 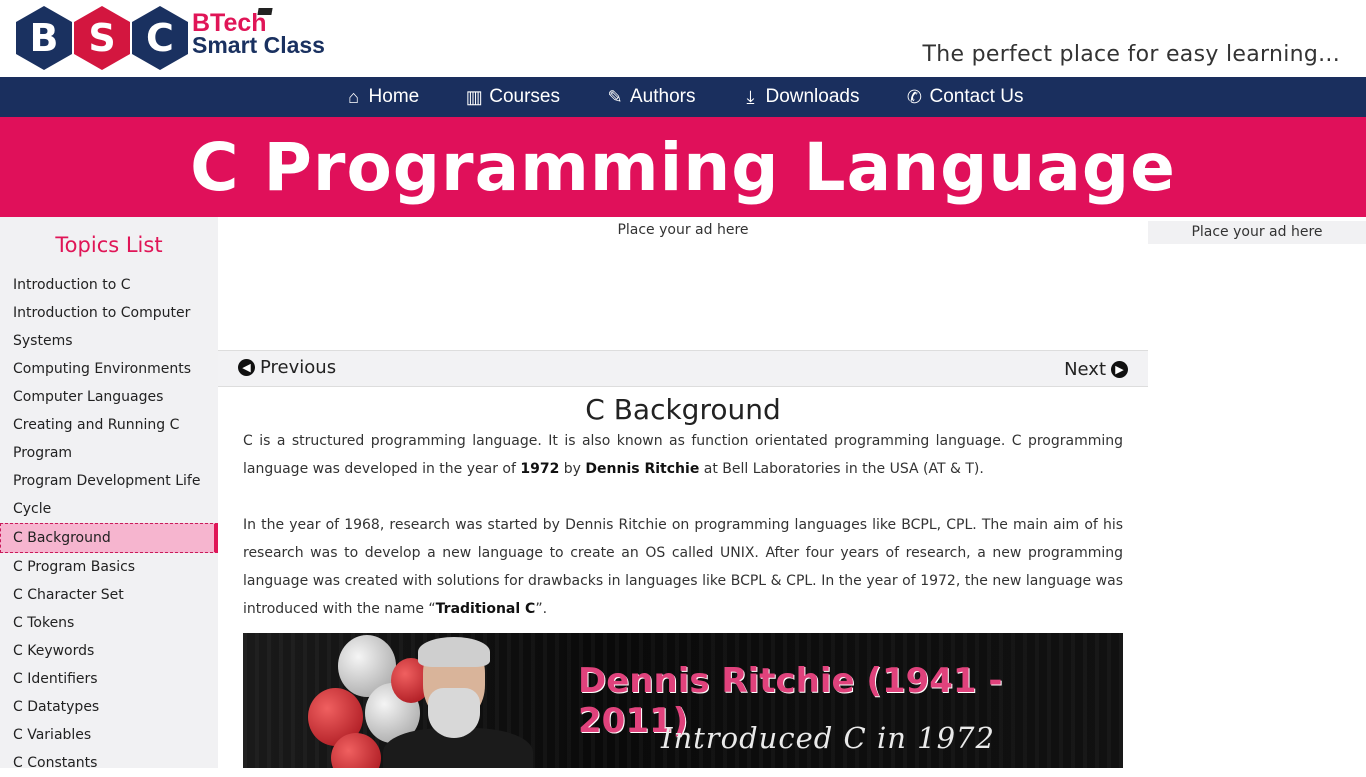 What do you see at coordinates (298, 367) in the screenshot?
I see `previous-label: Previous` at bounding box center [298, 367].